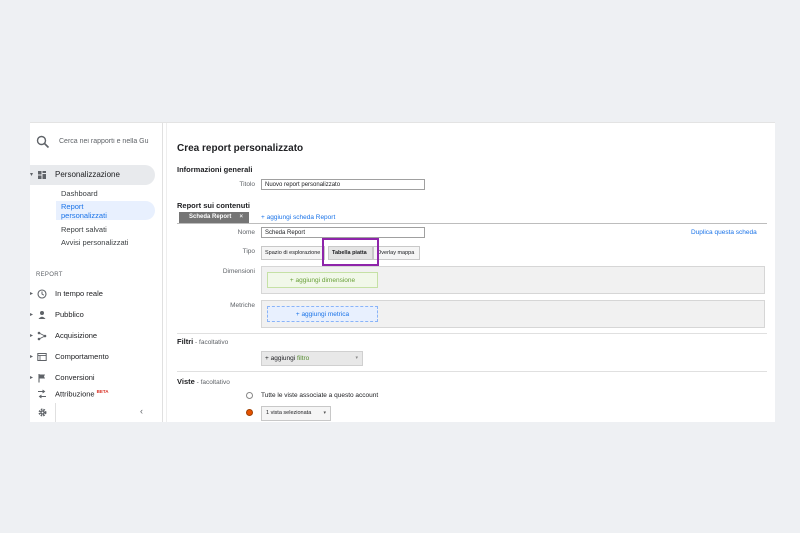 The height and width of the screenshot is (533, 800). I want to click on report-tab-label: Scheda Report, so click(210, 217).